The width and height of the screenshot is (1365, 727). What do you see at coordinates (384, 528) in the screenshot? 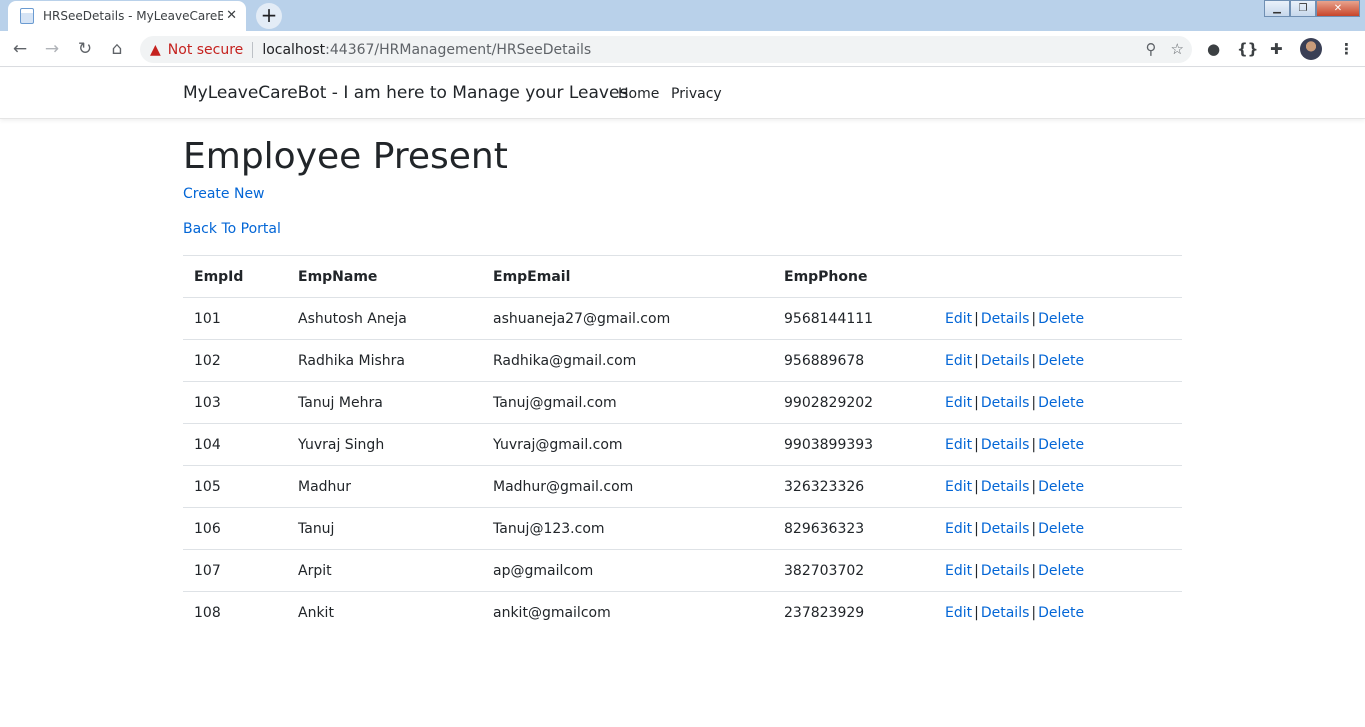
I see `cell-empname: Tanuj` at bounding box center [384, 528].